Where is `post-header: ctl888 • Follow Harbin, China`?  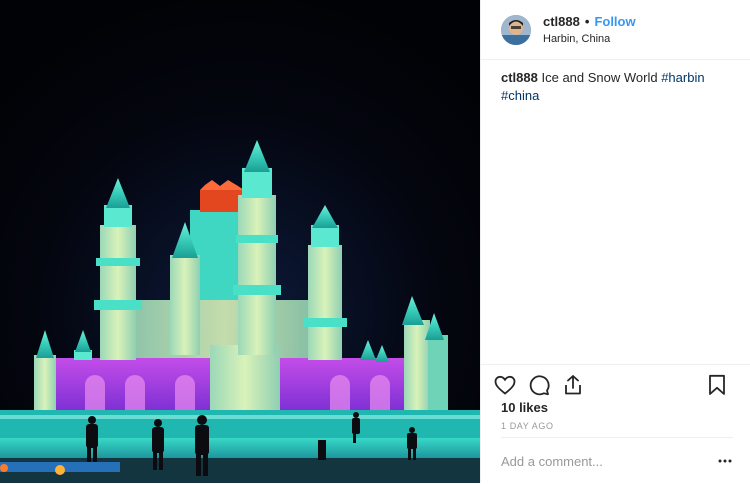
post-header: ctl888 • Follow Harbin, China is located at coordinates (615, 30).